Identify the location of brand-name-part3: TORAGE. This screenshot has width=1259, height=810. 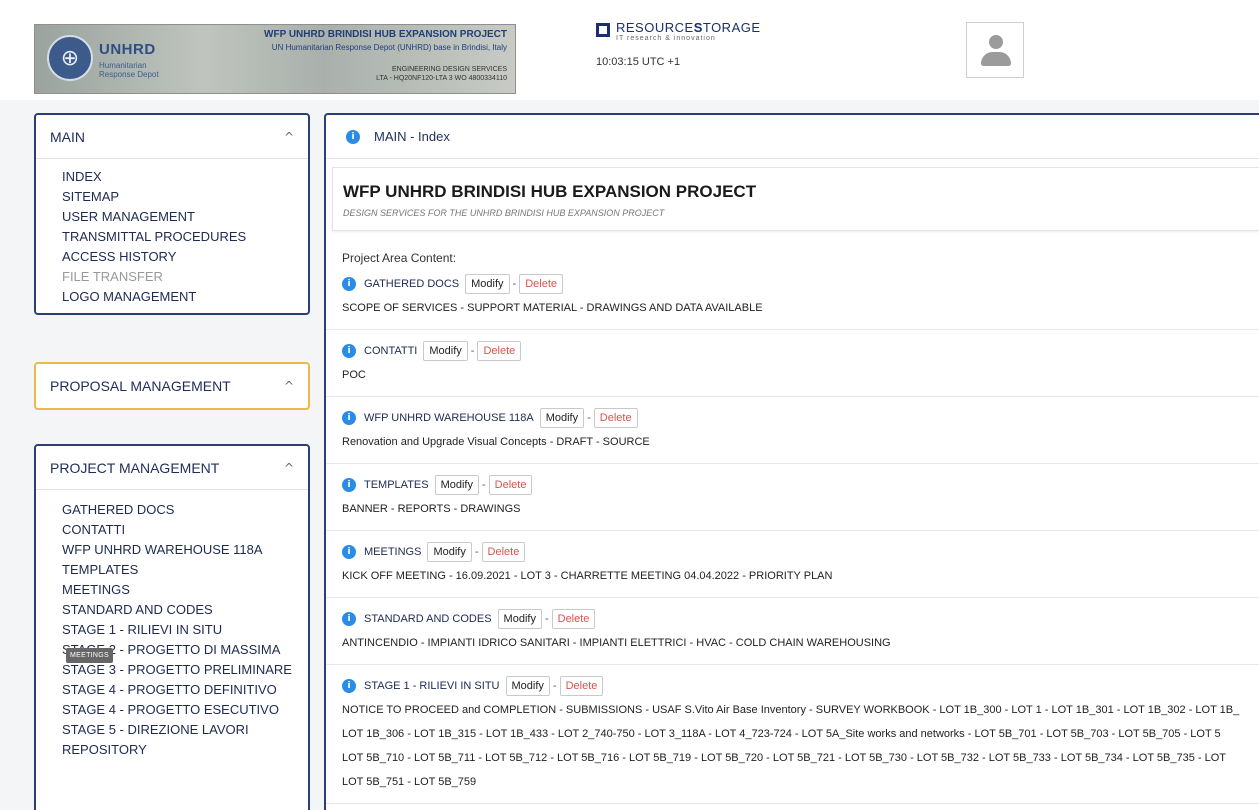
(731, 27).